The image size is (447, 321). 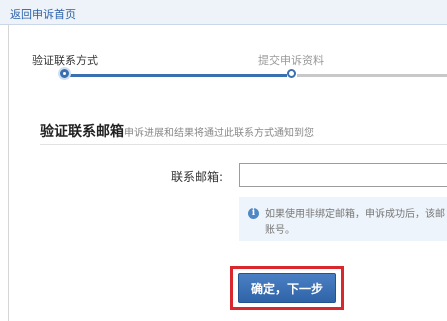 What do you see at coordinates (343, 175) in the screenshot?
I see `email-field` at bounding box center [343, 175].